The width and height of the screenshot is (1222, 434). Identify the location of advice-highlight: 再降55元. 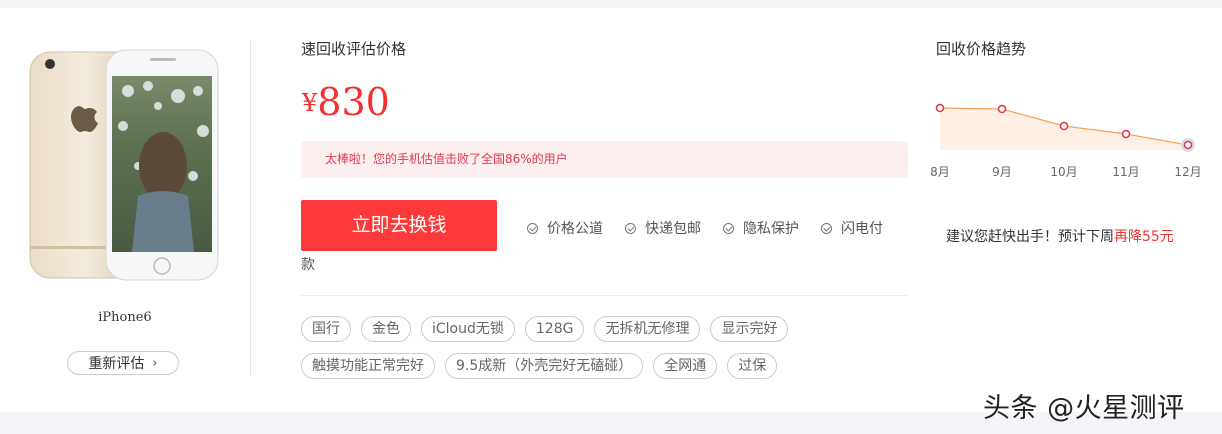
(1144, 237).